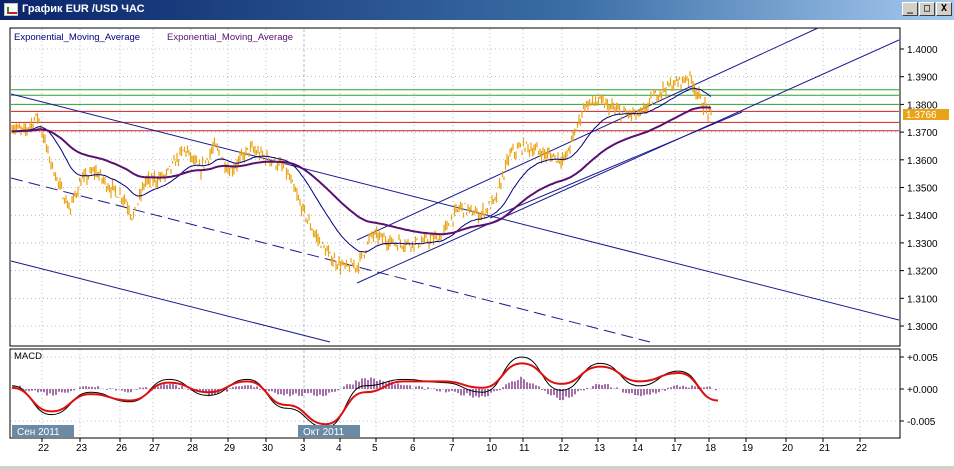 This screenshot has width=954, height=470. What do you see at coordinates (922, 272) in the screenshot?
I see `price-tick-label-8: 1.3200` at bounding box center [922, 272].